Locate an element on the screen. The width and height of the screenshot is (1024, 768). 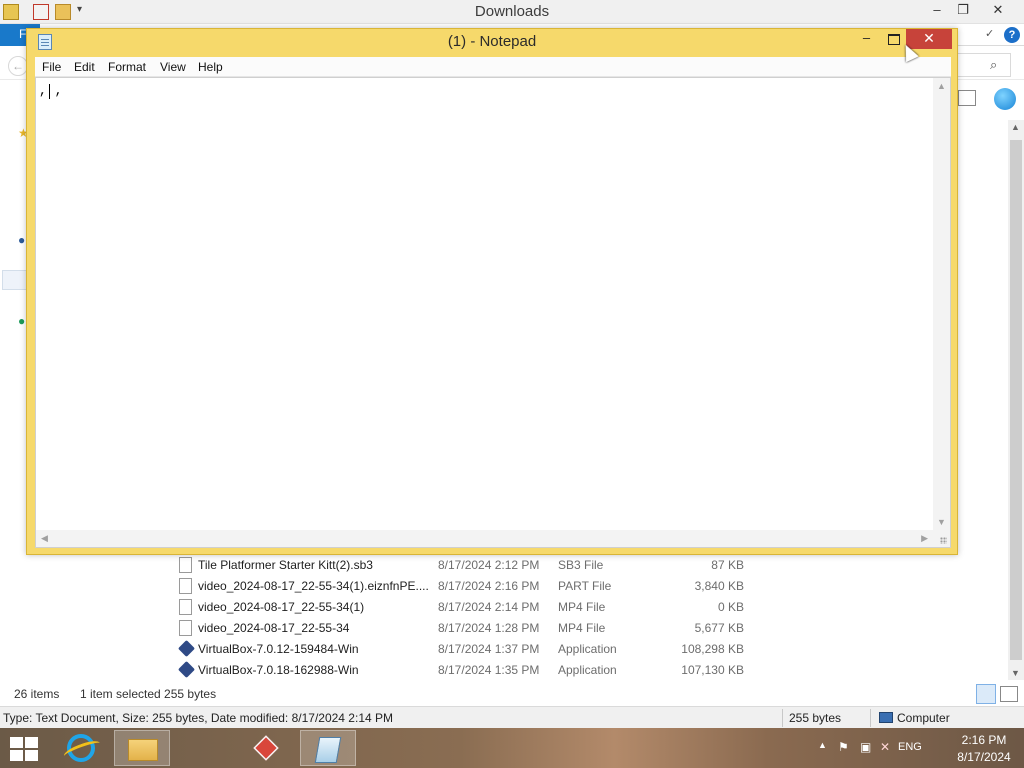
file-date: 8/17/2024 1:35 PM is located at coordinates (489, 670).